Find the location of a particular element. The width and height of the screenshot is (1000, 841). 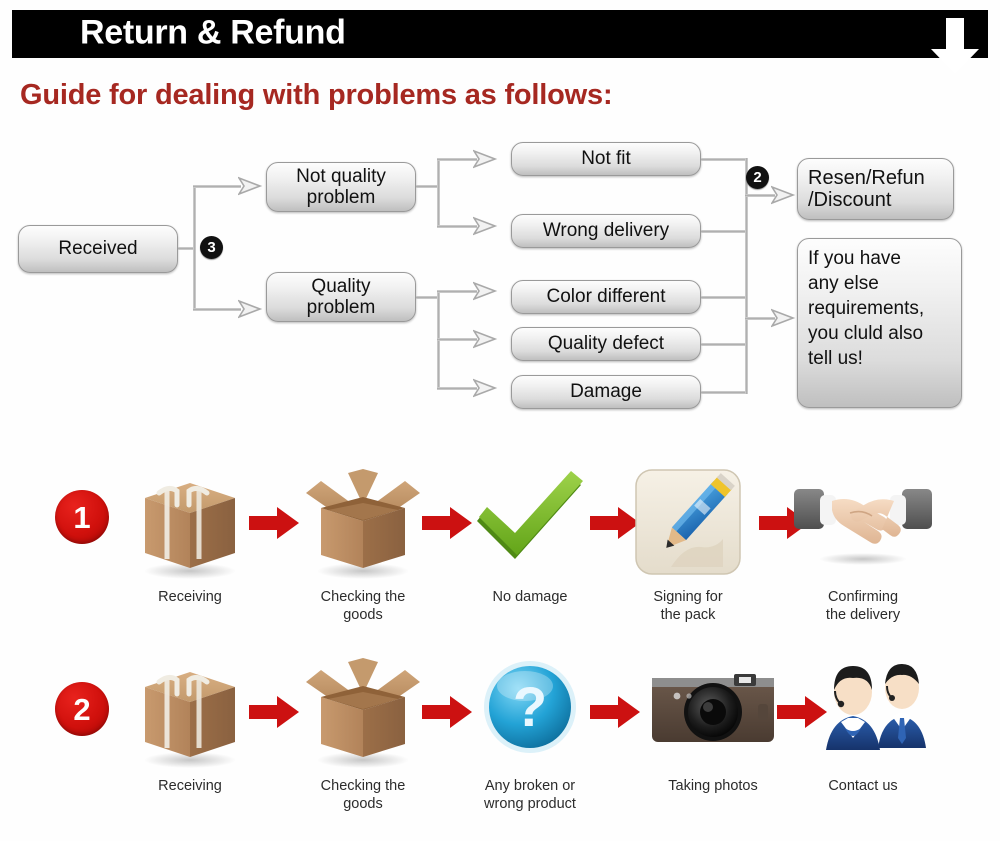

step-no-damage: No damage is located at coordinates (530, 535).